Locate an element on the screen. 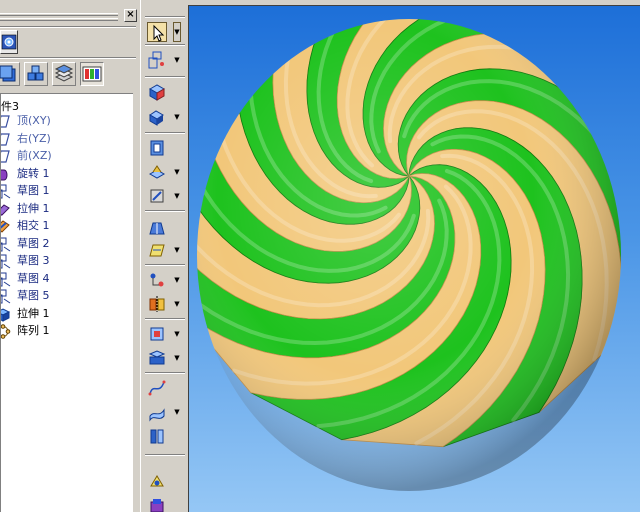  shell-icon is located at coordinates (157, 334).